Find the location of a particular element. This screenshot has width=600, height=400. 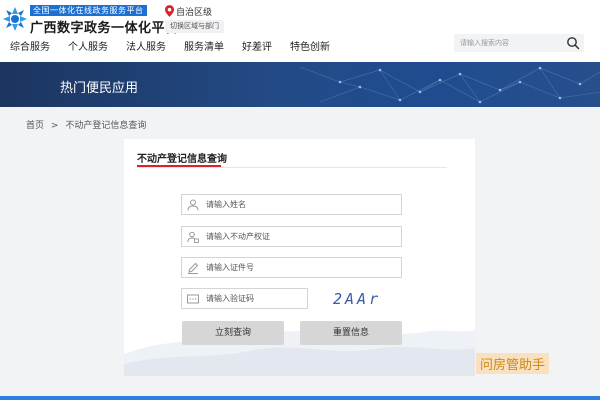

nav-item-service-list: 服务清单 is located at coordinates (204, 48).